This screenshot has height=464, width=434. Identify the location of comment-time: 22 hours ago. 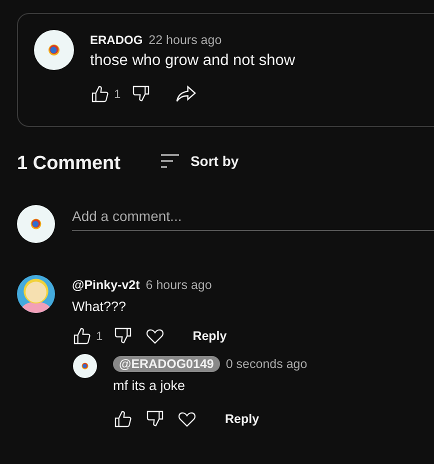
(185, 40).